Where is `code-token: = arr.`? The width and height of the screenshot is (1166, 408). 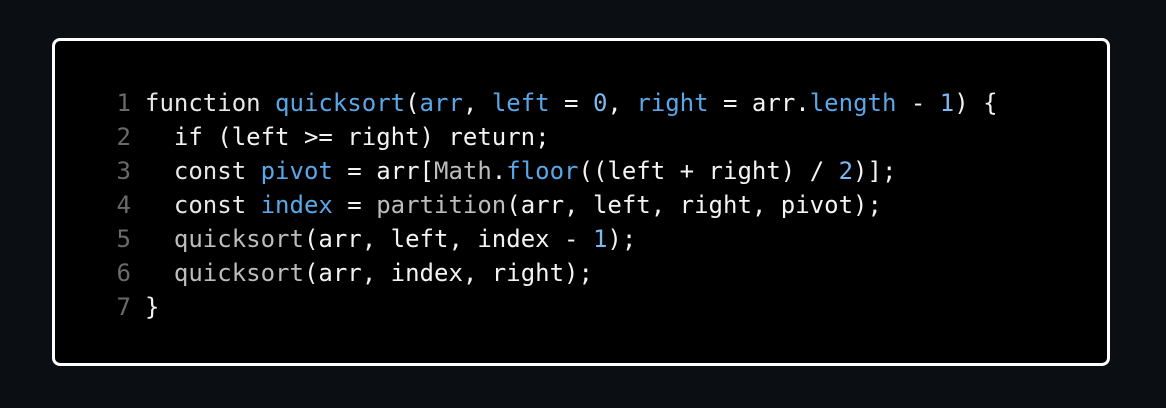
code-token: = arr. is located at coordinates (759, 103).